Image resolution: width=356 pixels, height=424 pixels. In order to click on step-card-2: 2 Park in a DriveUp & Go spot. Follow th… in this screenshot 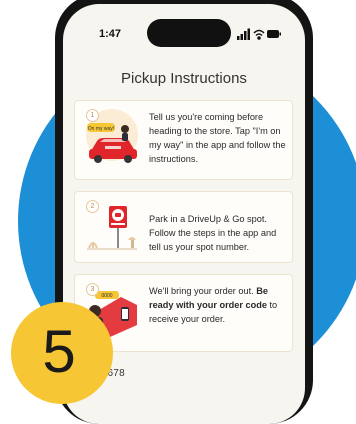, I will do `click(183, 227)`.